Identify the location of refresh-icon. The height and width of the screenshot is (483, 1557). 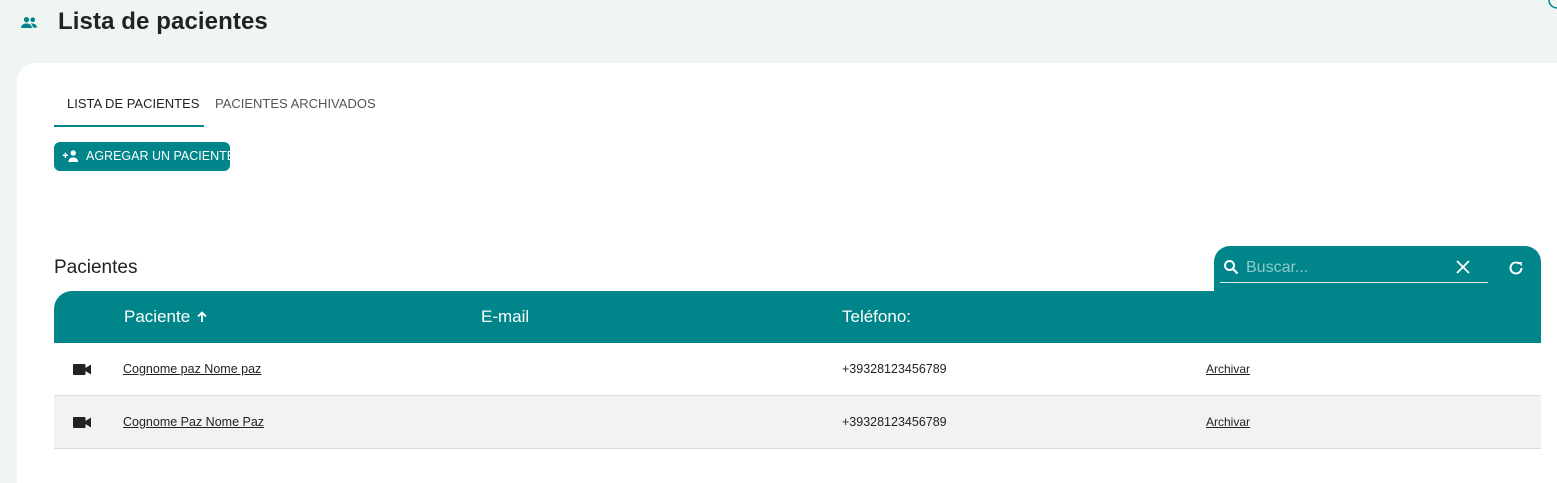
(1516, 268).